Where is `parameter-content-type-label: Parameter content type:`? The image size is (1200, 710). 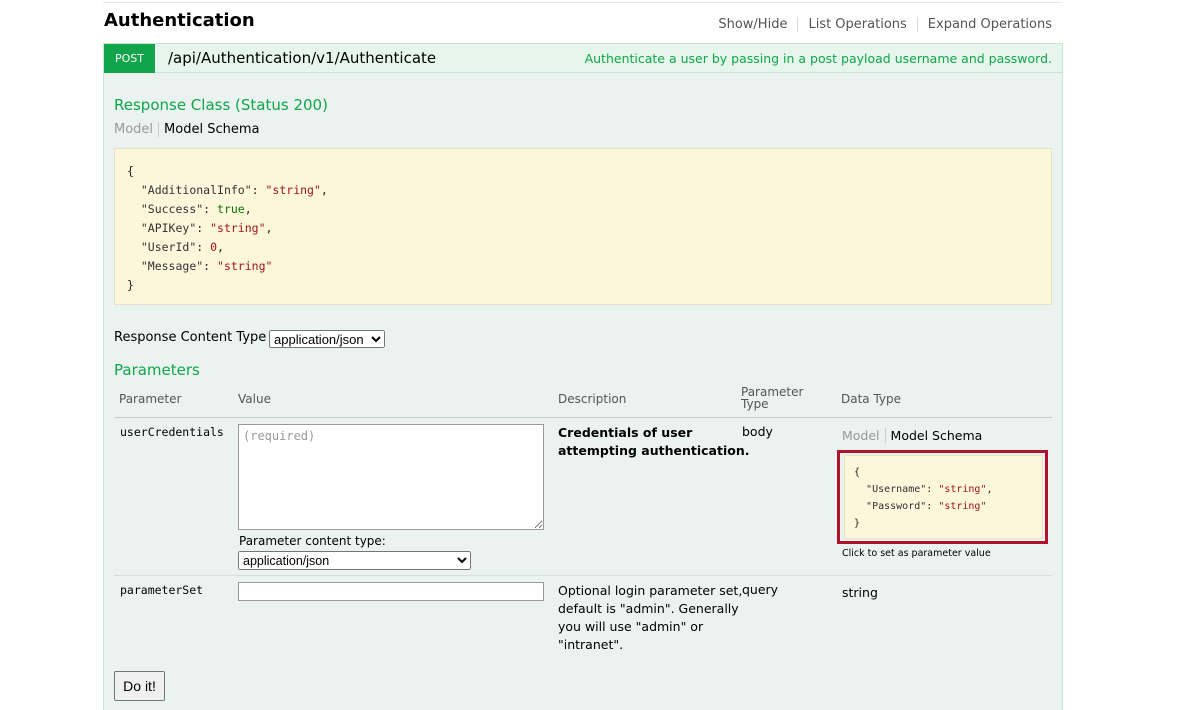 parameter-content-type-label: Parameter content type: is located at coordinates (312, 541).